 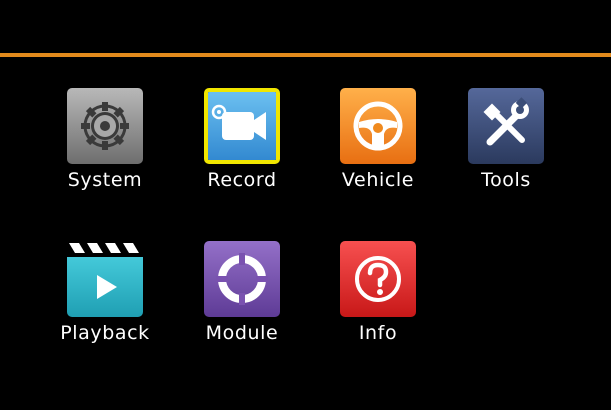 I want to click on video-camera-icon, so click(x=242, y=126).